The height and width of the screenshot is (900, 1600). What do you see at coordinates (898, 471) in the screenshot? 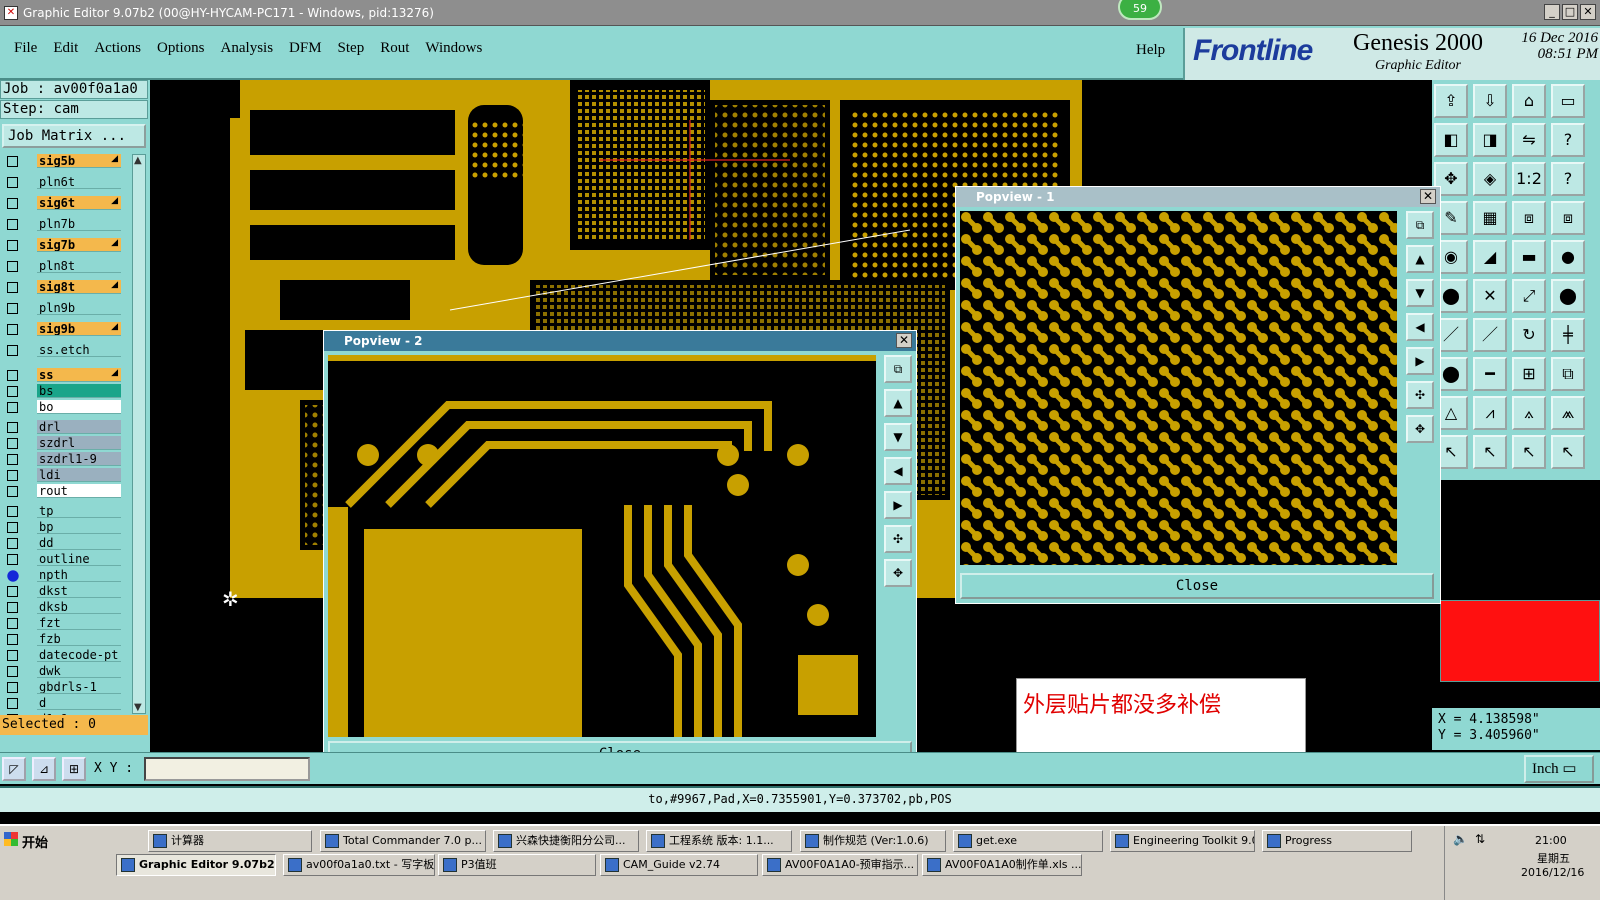
I see `popview2-pan-left-icon: ◀` at bounding box center [898, 471].